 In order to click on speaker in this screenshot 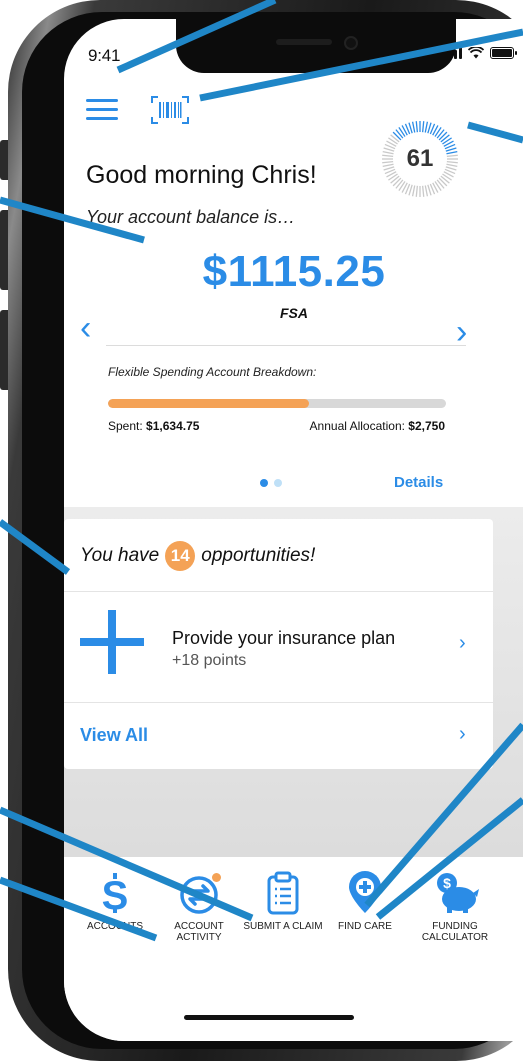, I will do `click(304, 42)`.